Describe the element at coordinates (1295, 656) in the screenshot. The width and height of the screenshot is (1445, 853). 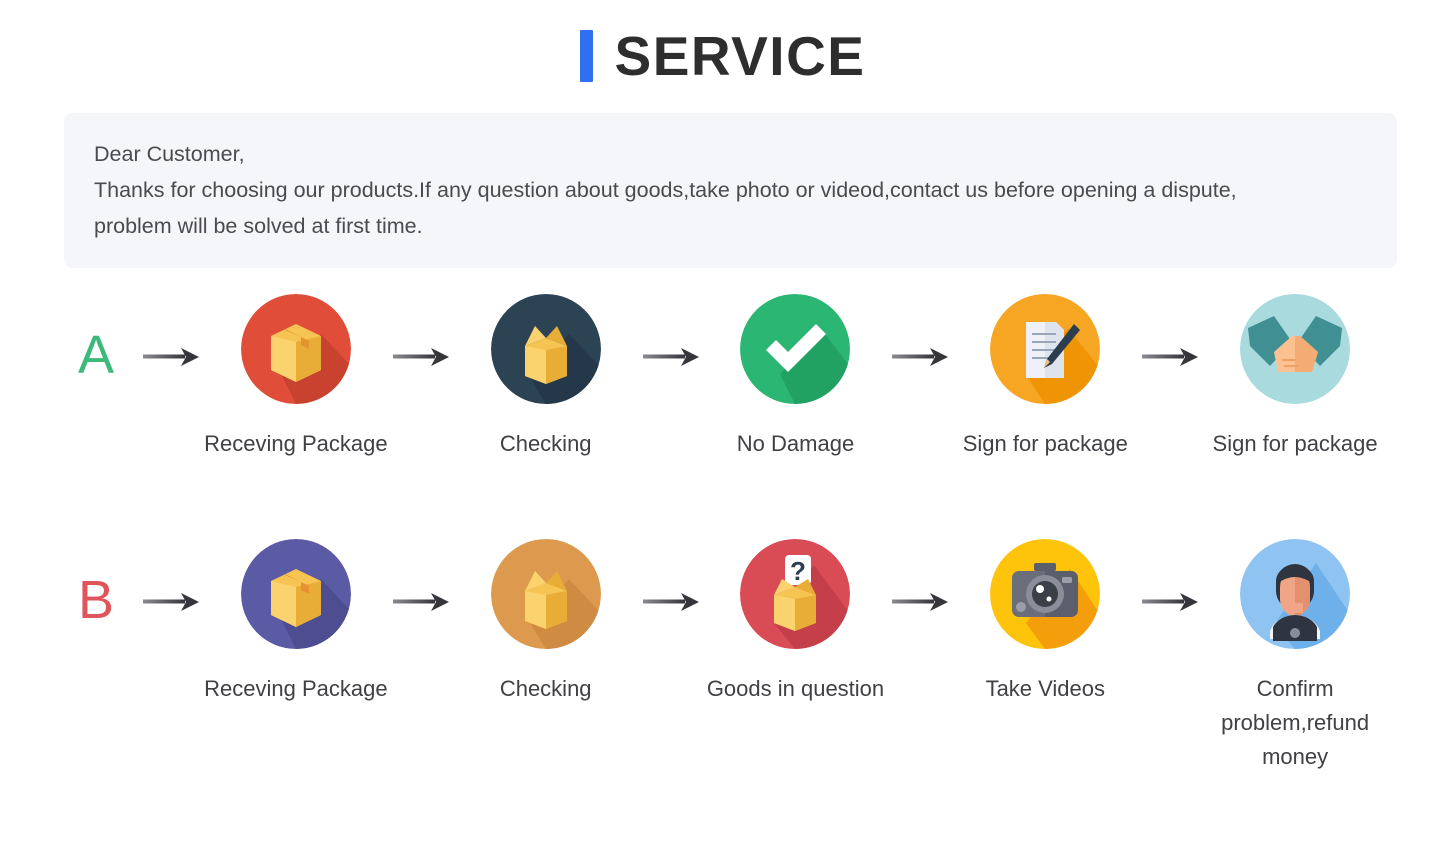
I see `flow-step: Confirm problem,refund money` at that location.